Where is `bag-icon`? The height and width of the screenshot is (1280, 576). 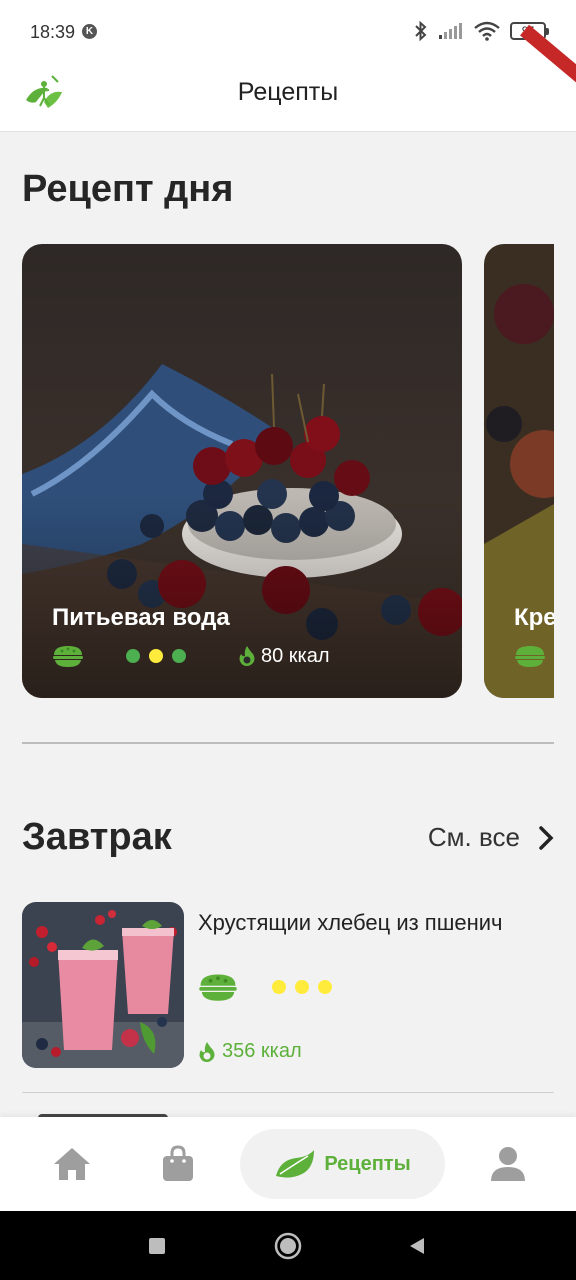 bag-icon is located at coordinates (178, 1163).